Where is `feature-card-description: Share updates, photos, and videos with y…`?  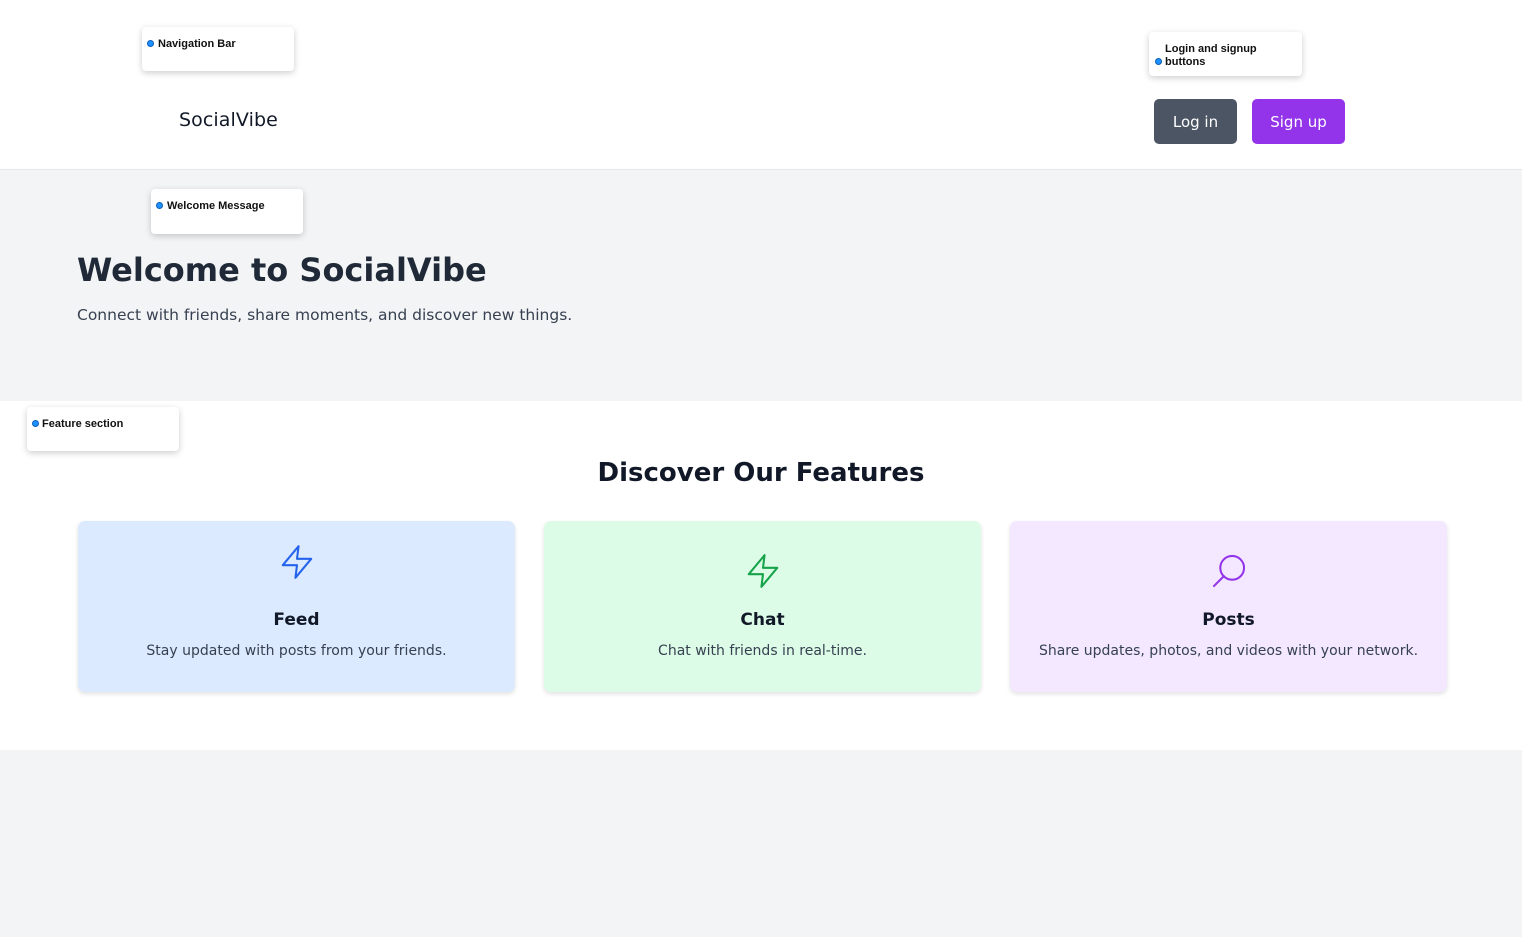 feature-card-description: Share updates, photos, and videos with y… is located at coordinates (1228, 651).